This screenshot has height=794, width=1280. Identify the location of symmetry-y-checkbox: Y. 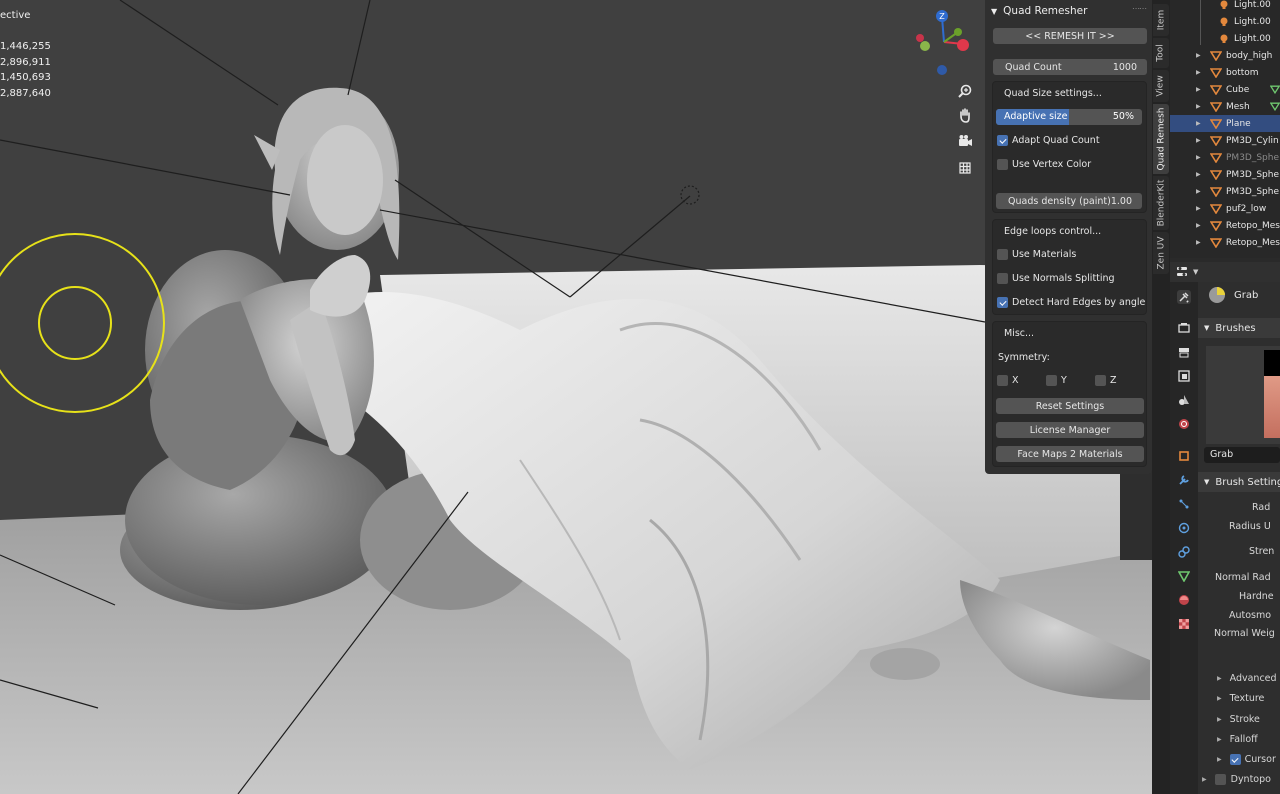
(1056, 380).